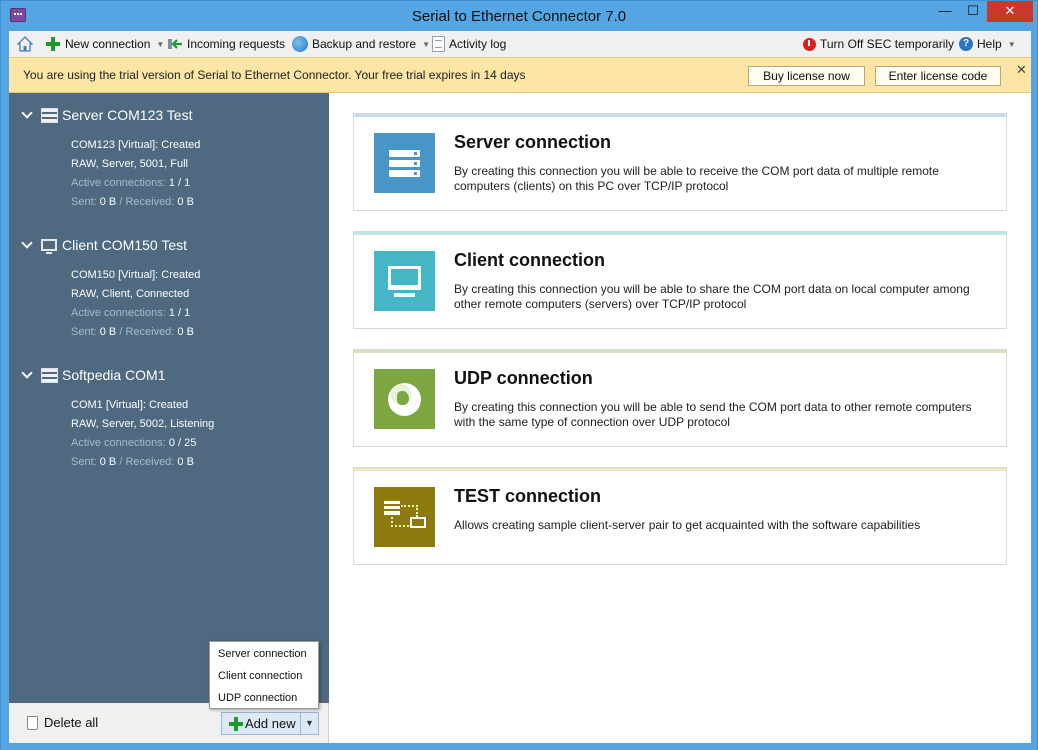  What do you see at coordinates (404, 517) in the screenshot?
I see `test-connection-icon` at bounding box center [404, 517].